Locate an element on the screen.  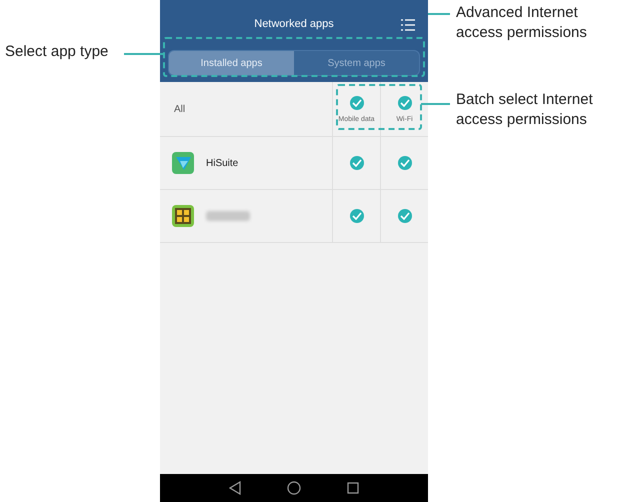
tab: System apps is located at coordinates (356, 63).